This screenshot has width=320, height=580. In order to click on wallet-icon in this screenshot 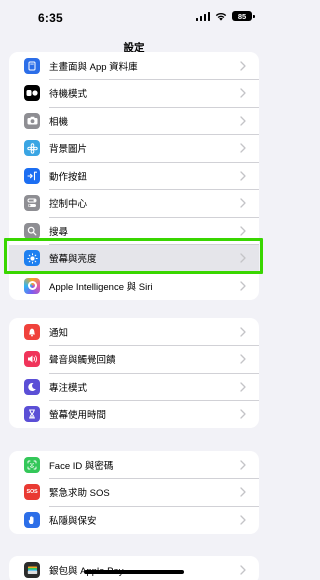, I will do `click(32, 569)`.